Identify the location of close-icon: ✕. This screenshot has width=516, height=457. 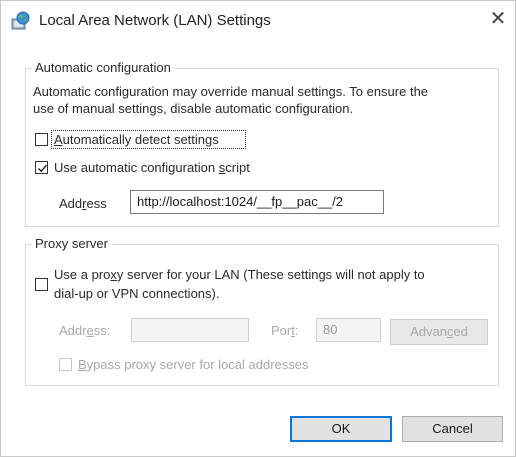
(498, 19).